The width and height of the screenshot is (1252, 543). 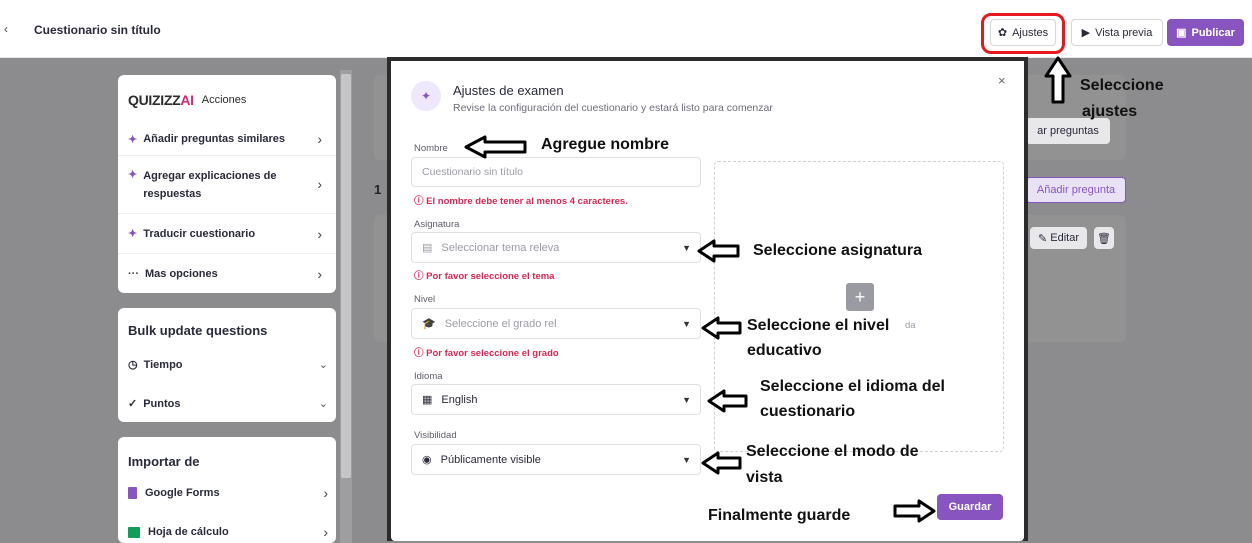 I want to click on bulk-item-label: Puntos, so click(x=162, y=403).